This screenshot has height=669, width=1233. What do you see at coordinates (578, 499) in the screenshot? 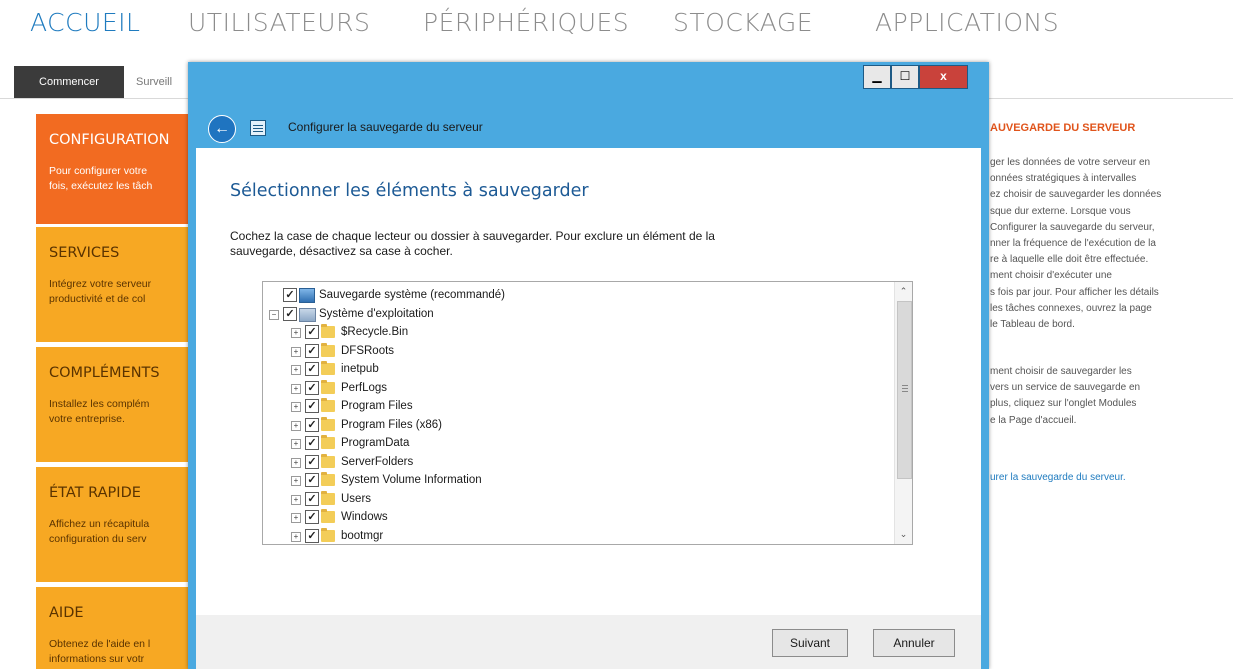
I see `tree-item: + ✓ Users` at bounding box center [578, 499].